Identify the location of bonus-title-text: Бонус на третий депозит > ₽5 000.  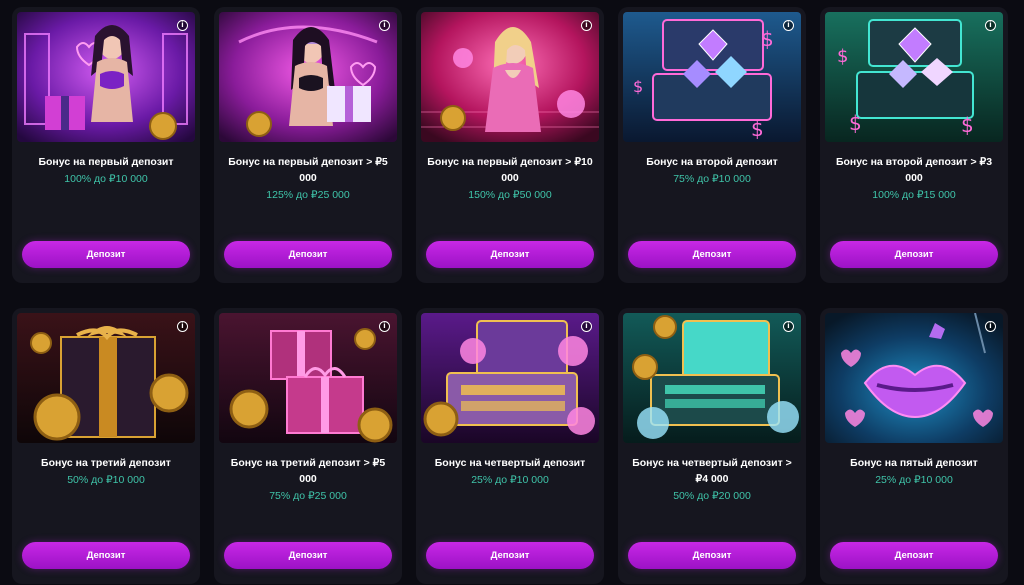
(308, 471).